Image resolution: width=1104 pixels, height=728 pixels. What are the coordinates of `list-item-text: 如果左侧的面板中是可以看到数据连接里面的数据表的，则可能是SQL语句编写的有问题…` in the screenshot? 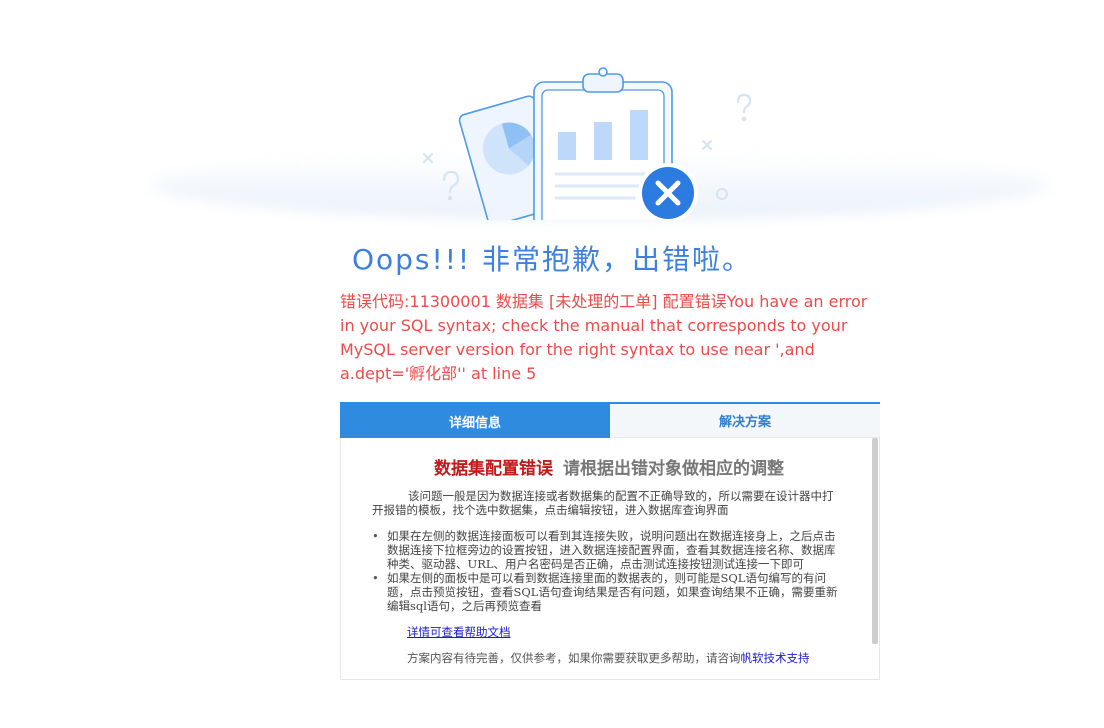 It's located at (612, 592).